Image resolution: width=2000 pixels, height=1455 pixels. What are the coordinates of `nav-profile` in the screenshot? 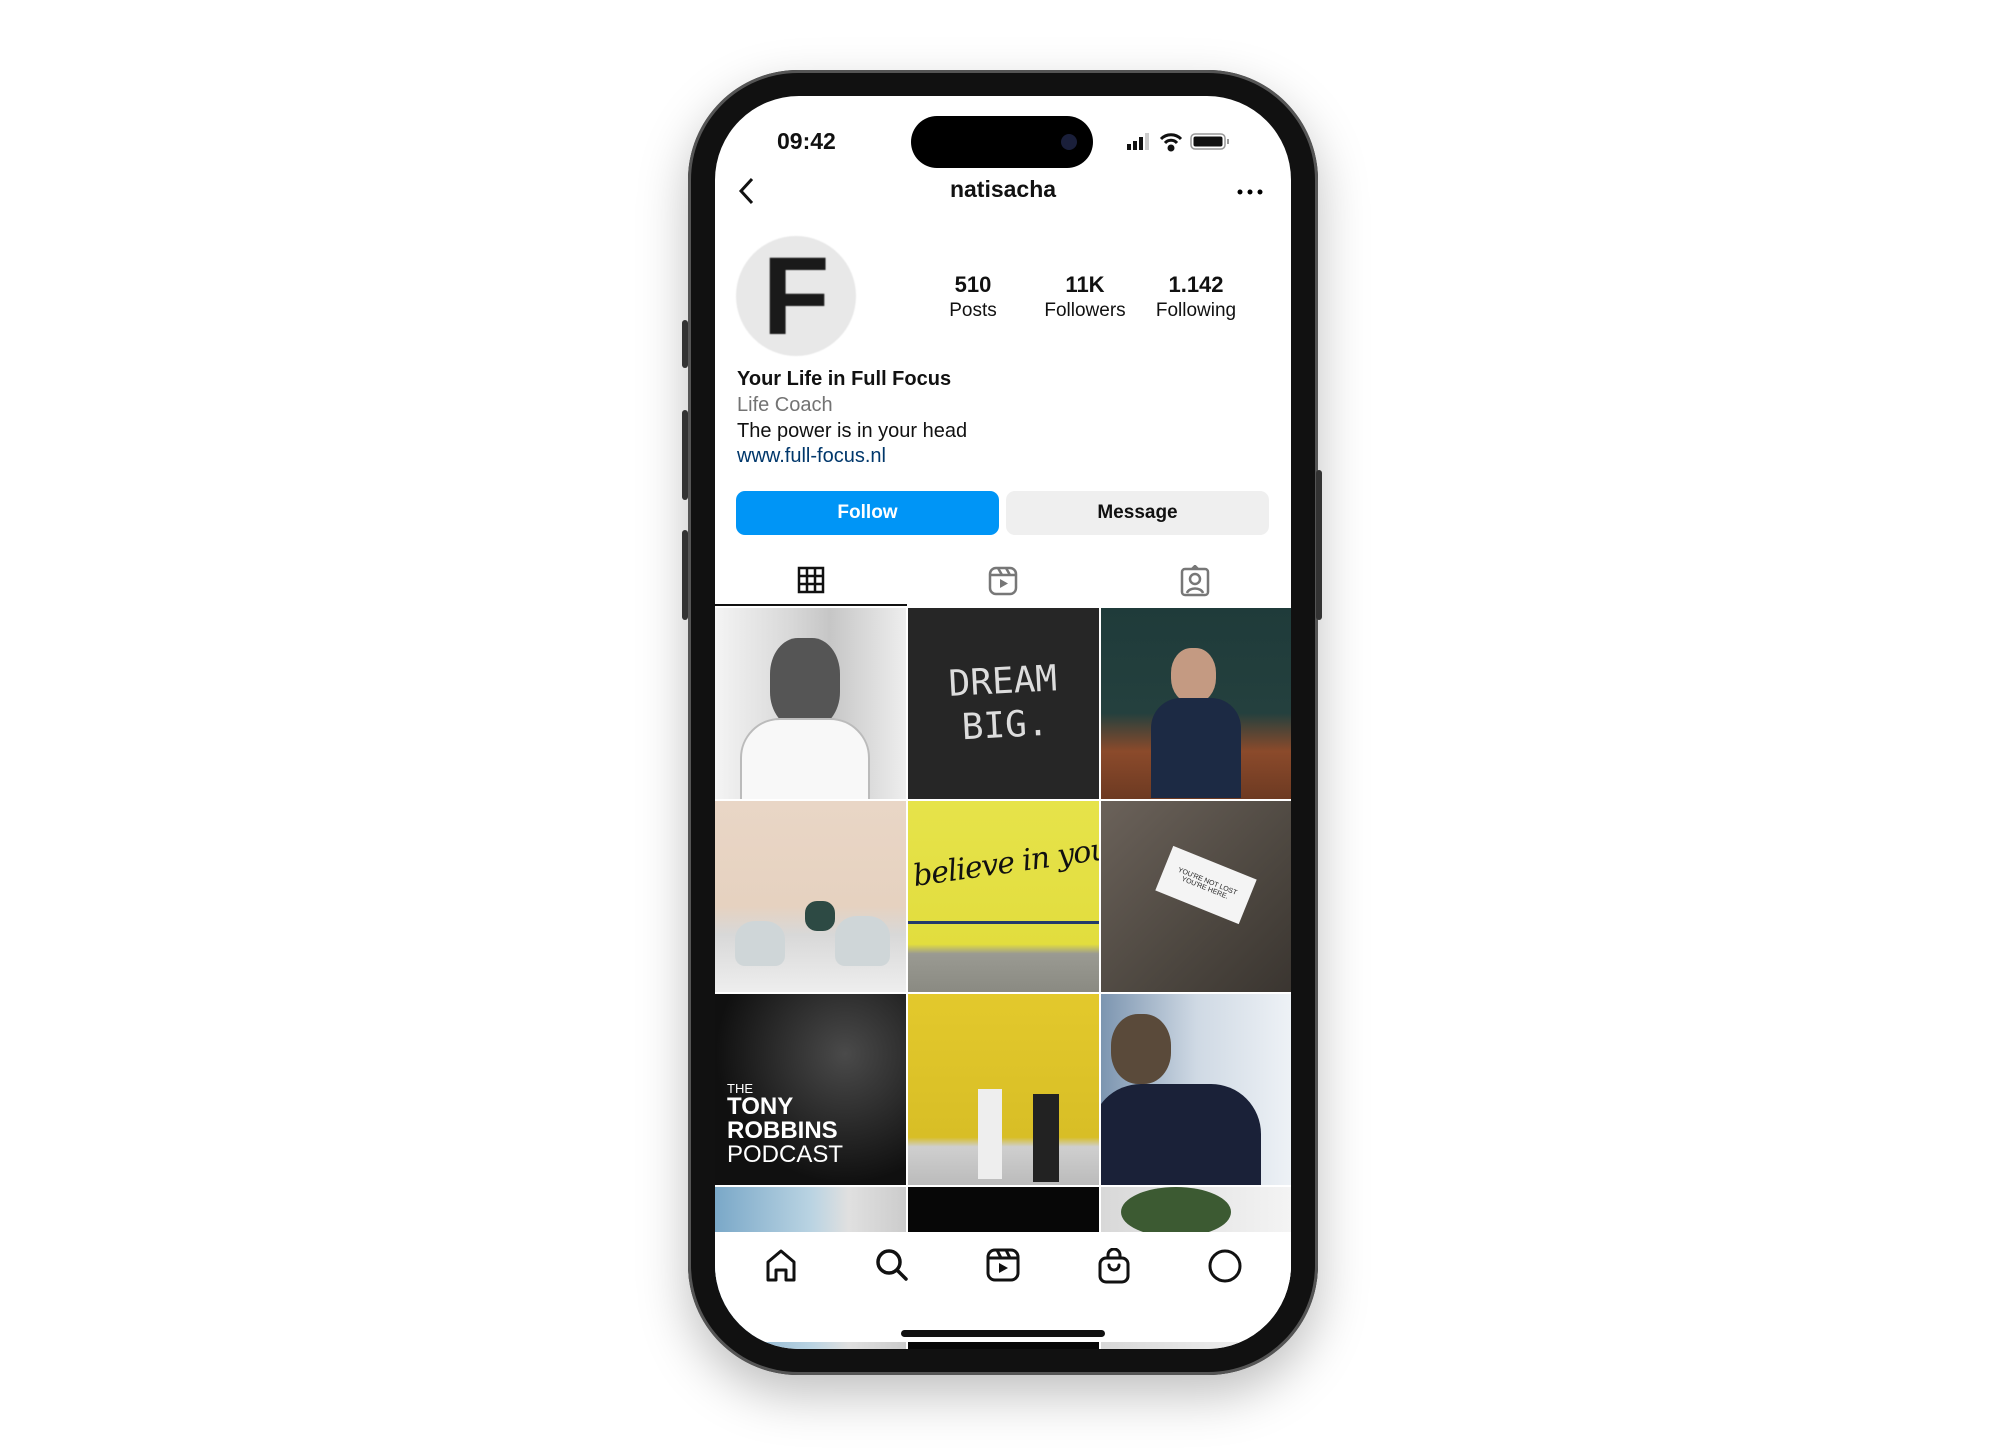 It's located at (1225, 1266).